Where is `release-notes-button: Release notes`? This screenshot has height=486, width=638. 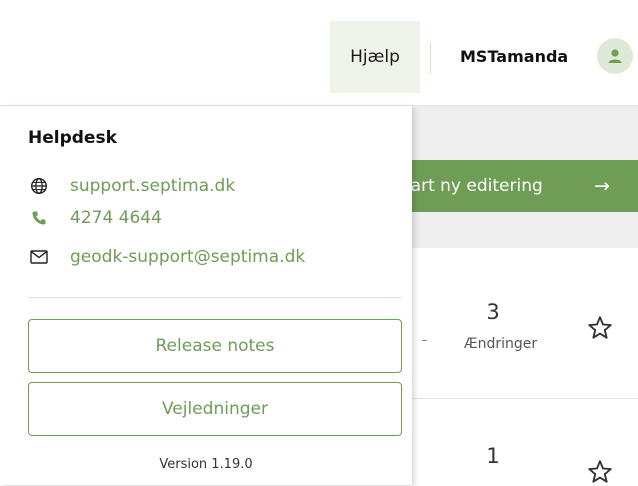
release-notes-button: Release notes is located at coordinates (215, 346).